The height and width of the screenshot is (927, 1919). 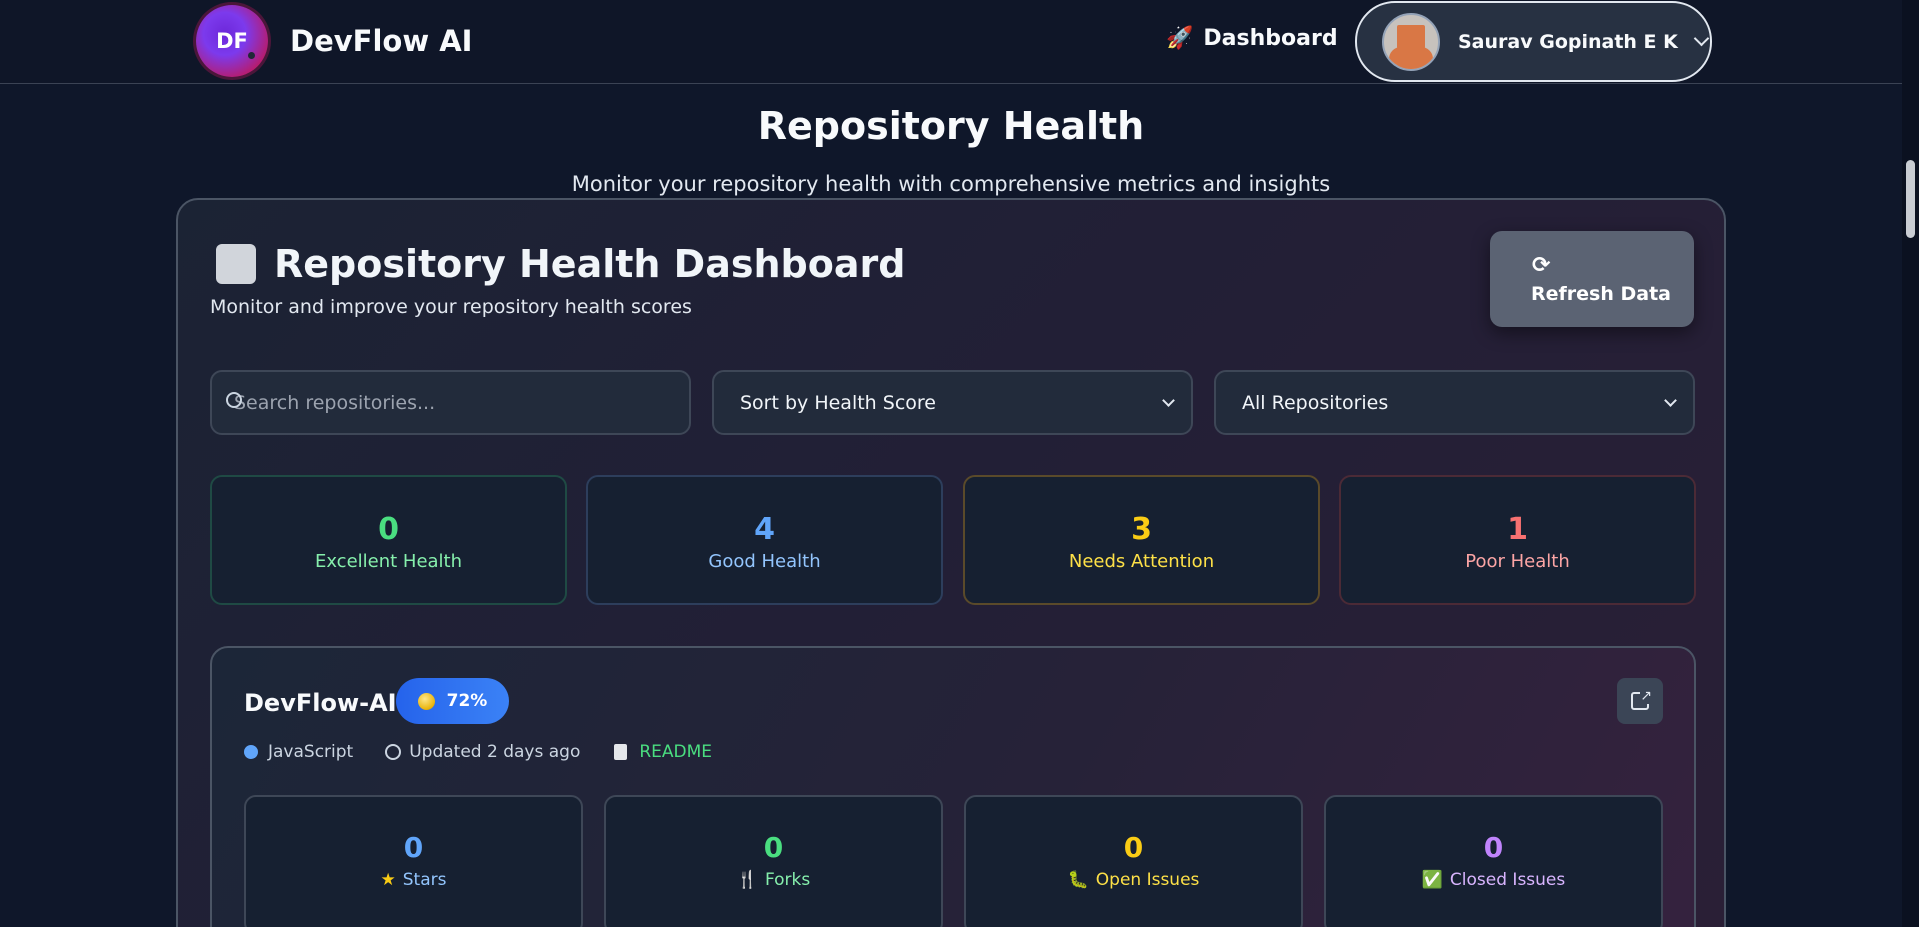 What do you see at coordinates (311, 752) in the screenshot?
I see `repo-language: JavaScript` at bounding box center [311, 752].